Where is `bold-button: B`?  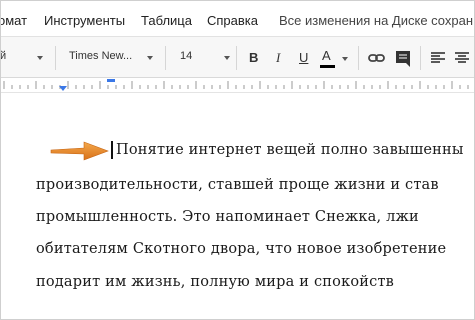 bold-button: B is located at coordinates (254, 58).